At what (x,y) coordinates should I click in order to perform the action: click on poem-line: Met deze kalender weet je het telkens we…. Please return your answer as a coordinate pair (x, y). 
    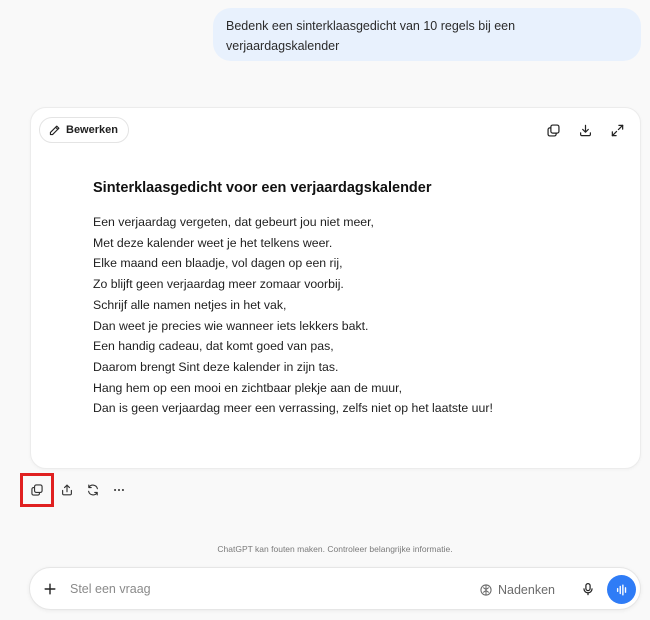
    Looking at the image, I should click on (213, 242).